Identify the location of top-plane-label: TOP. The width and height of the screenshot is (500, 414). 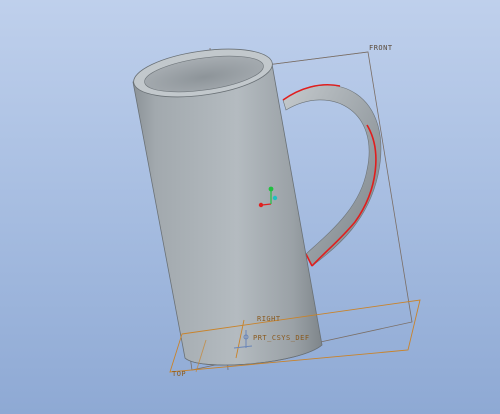
(179, 374).